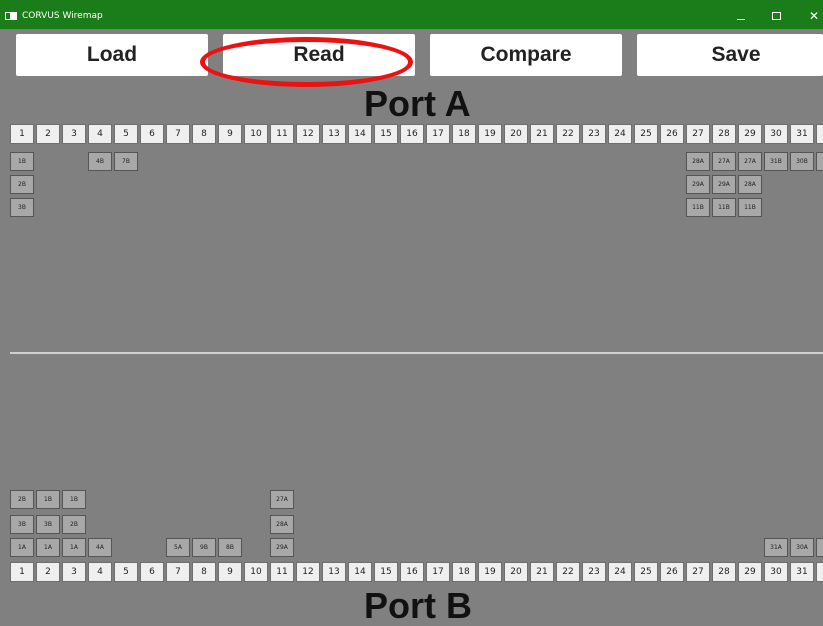 Image resolution: width=823 pixels, height=626 pixels. What do you see at coordinates (672, 572) in the screenshot?
I see `port-b-pin-26: 26` at bounding box center [672, 572].